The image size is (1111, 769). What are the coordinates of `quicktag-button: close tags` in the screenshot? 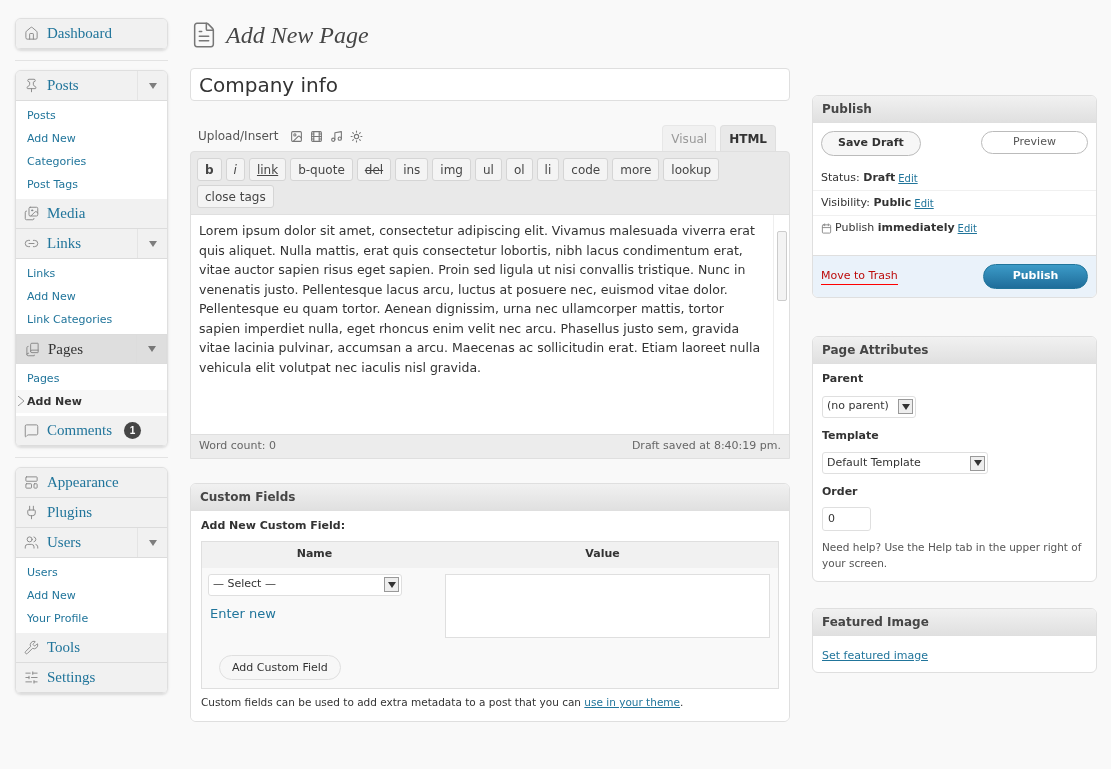 It's located at (235, 196).